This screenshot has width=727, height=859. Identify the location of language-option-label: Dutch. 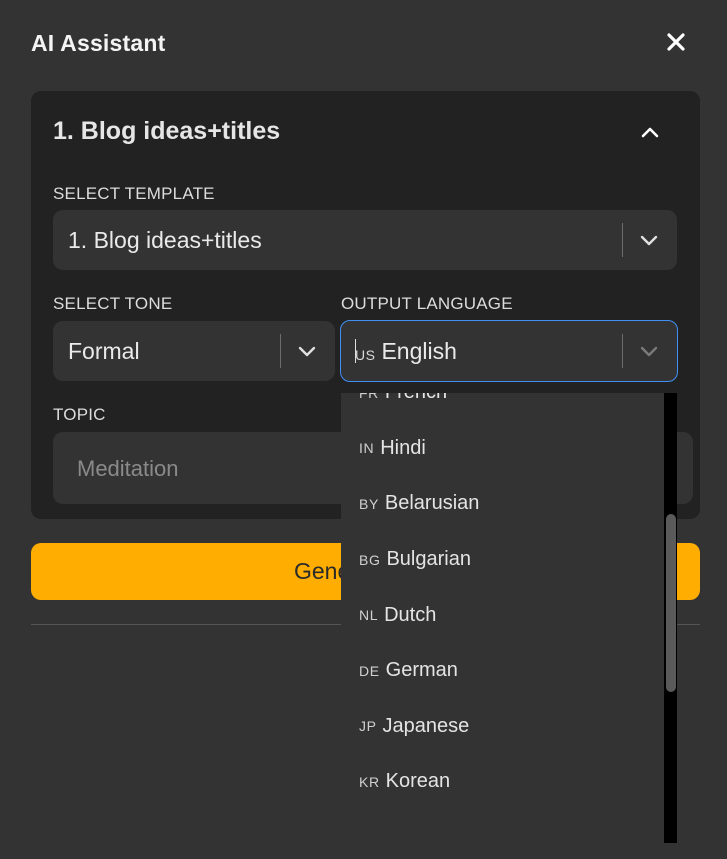
(410, 614).